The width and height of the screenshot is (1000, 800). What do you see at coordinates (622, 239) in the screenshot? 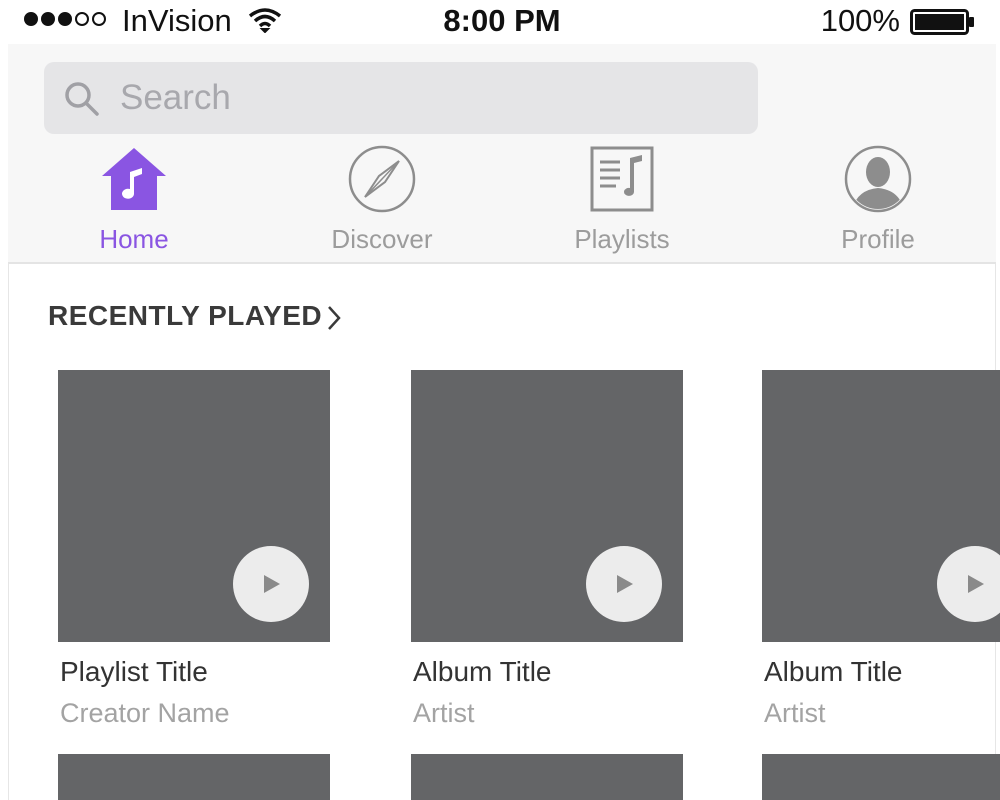
I see `tab-playlists-label: Playlists` at bounding box center [622, 239].